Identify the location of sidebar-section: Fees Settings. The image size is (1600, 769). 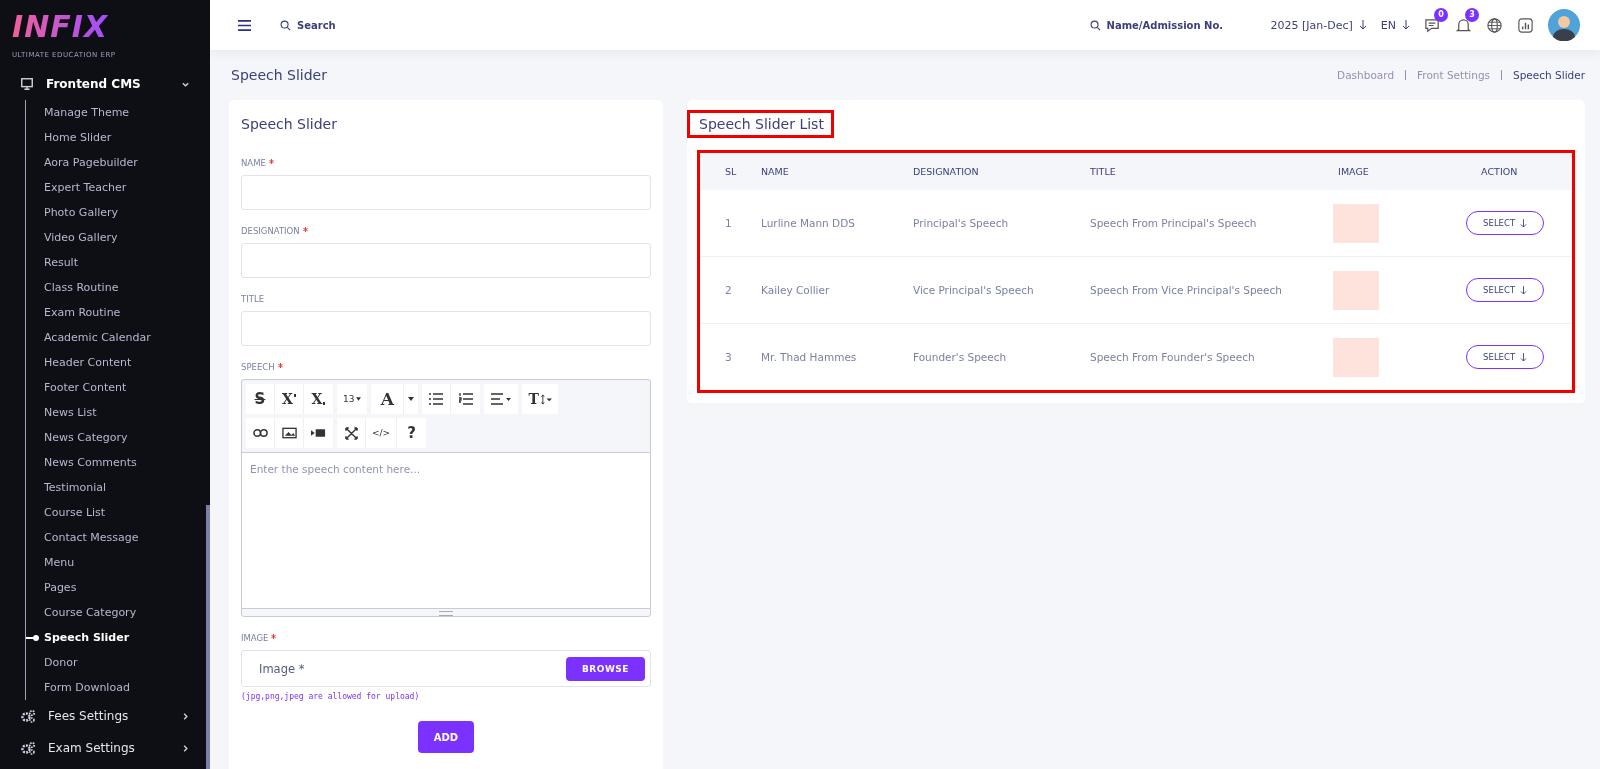
(105, 716).